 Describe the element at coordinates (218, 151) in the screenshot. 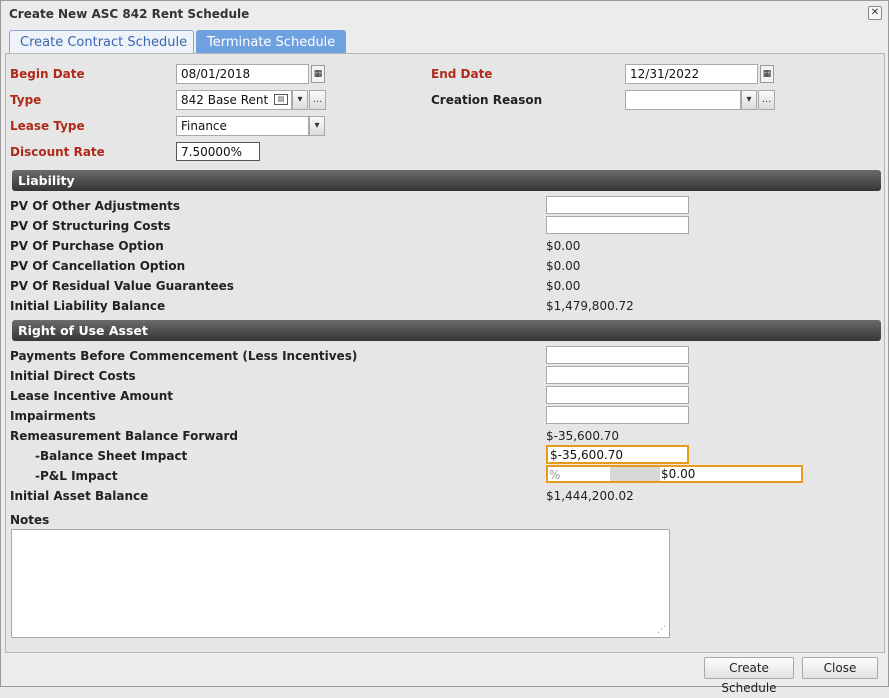

I see `discount-rate-input: 7.50000%` at that location.